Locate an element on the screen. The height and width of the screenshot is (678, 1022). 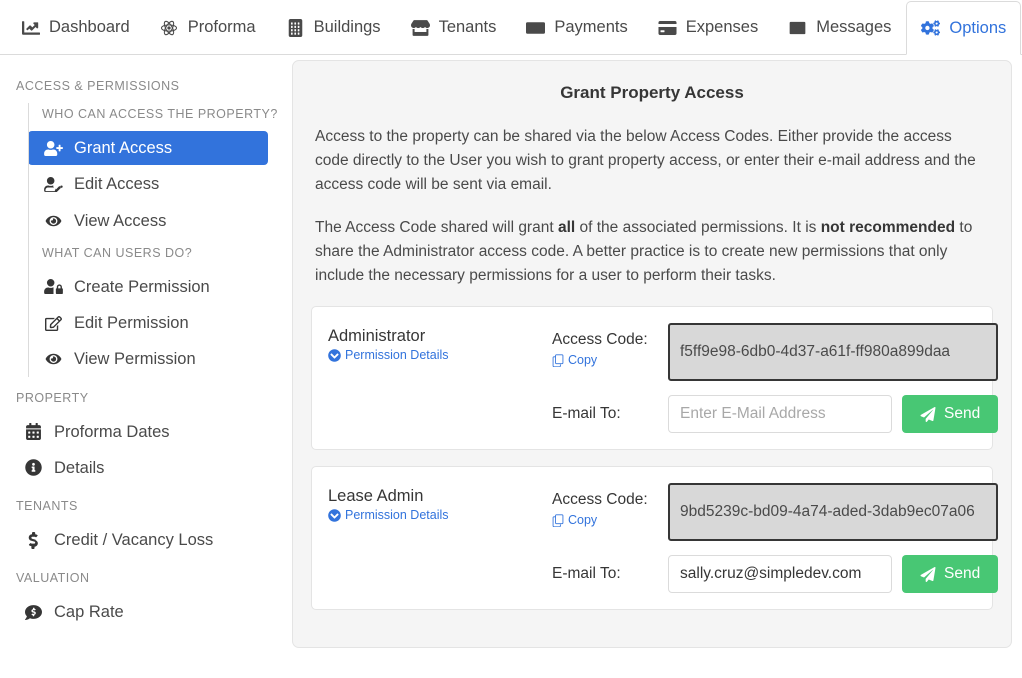
cogs-icon is located at coordinates (931, 28).